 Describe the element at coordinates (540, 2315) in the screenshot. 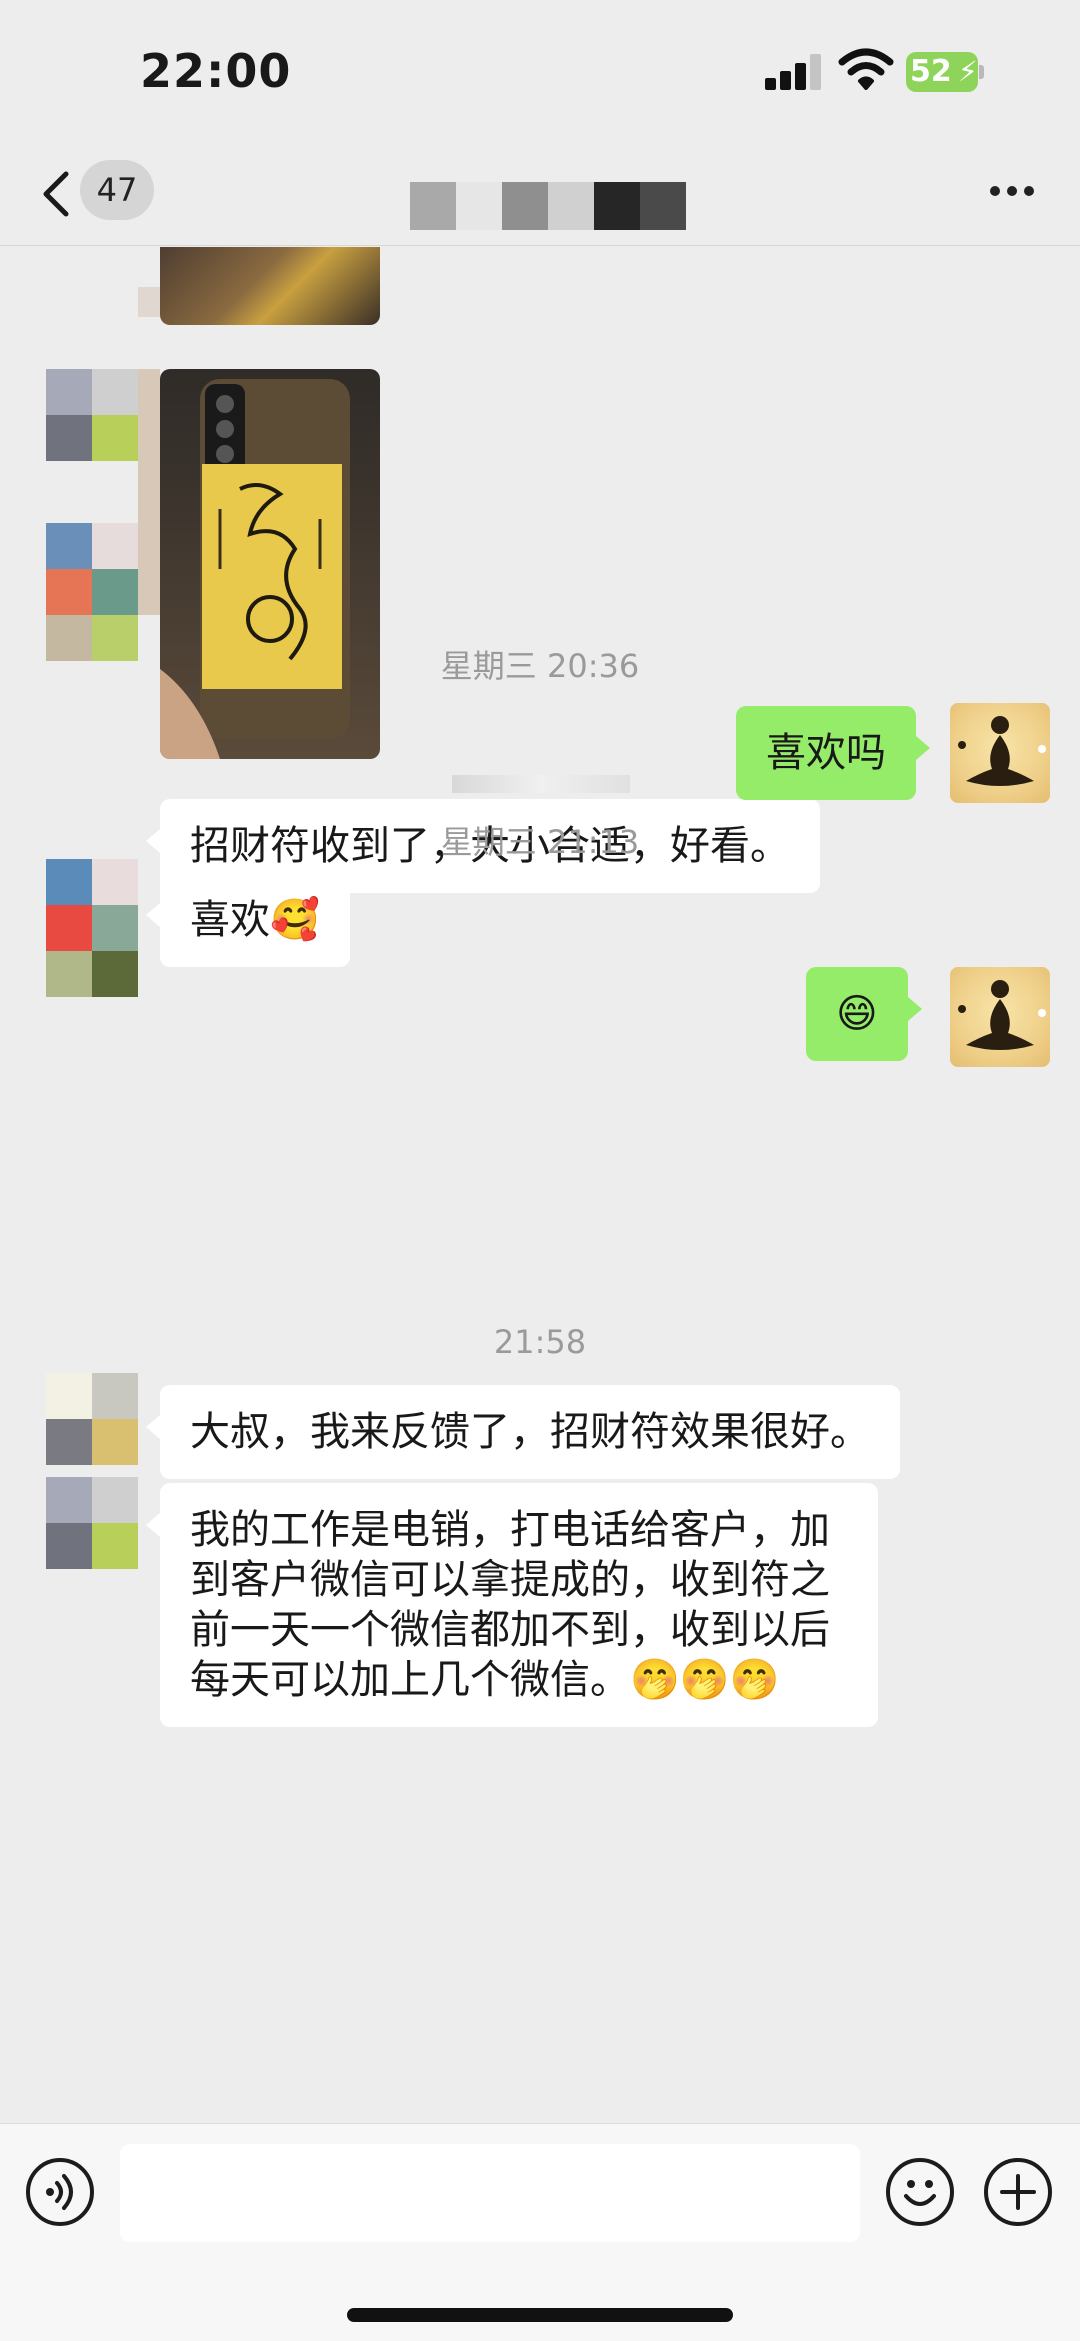

I see `home-indicator` at that location.